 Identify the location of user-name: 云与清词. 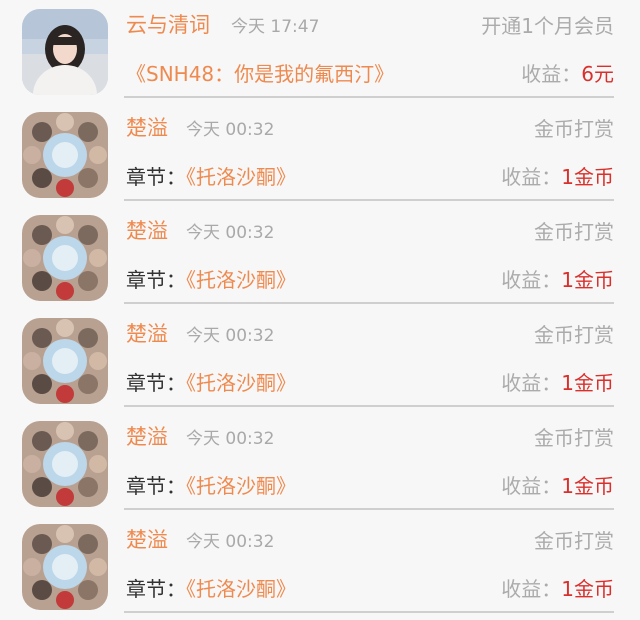
(168, 25).